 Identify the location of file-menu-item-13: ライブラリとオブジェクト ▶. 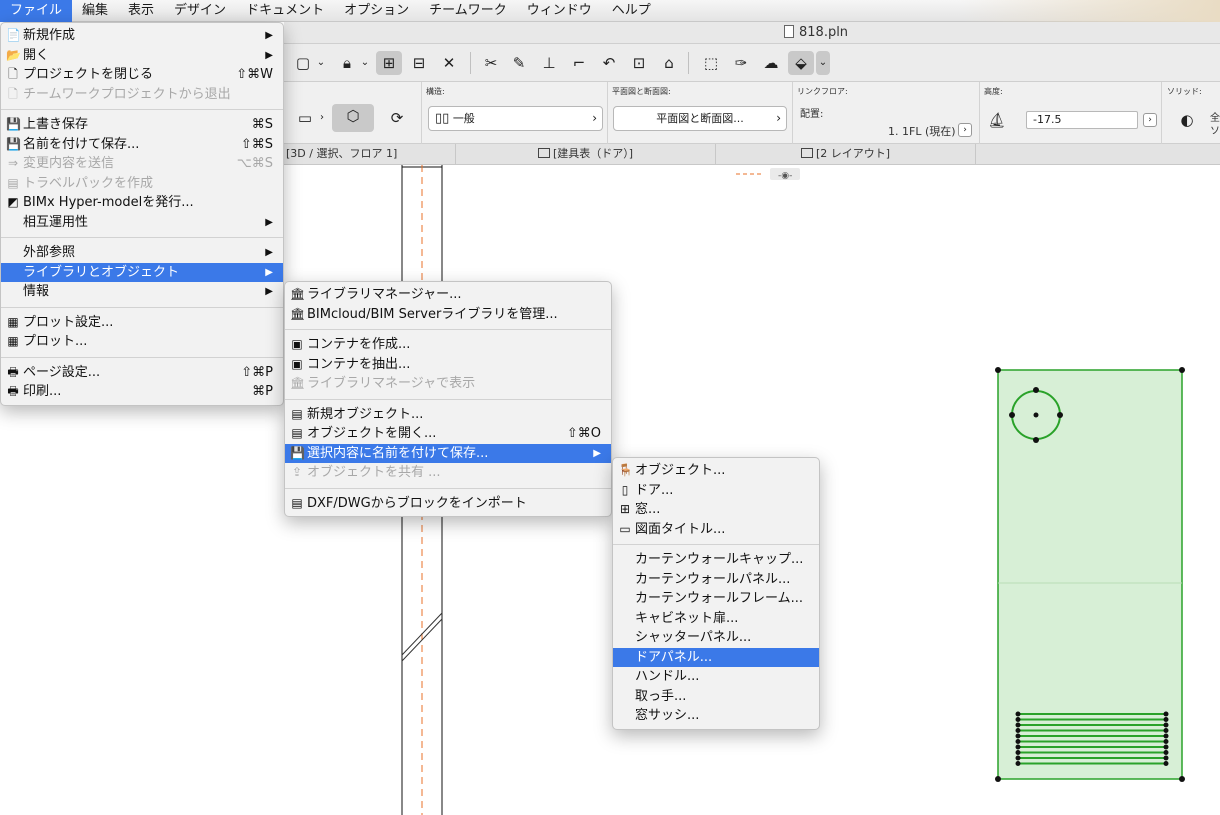
(142, 272).